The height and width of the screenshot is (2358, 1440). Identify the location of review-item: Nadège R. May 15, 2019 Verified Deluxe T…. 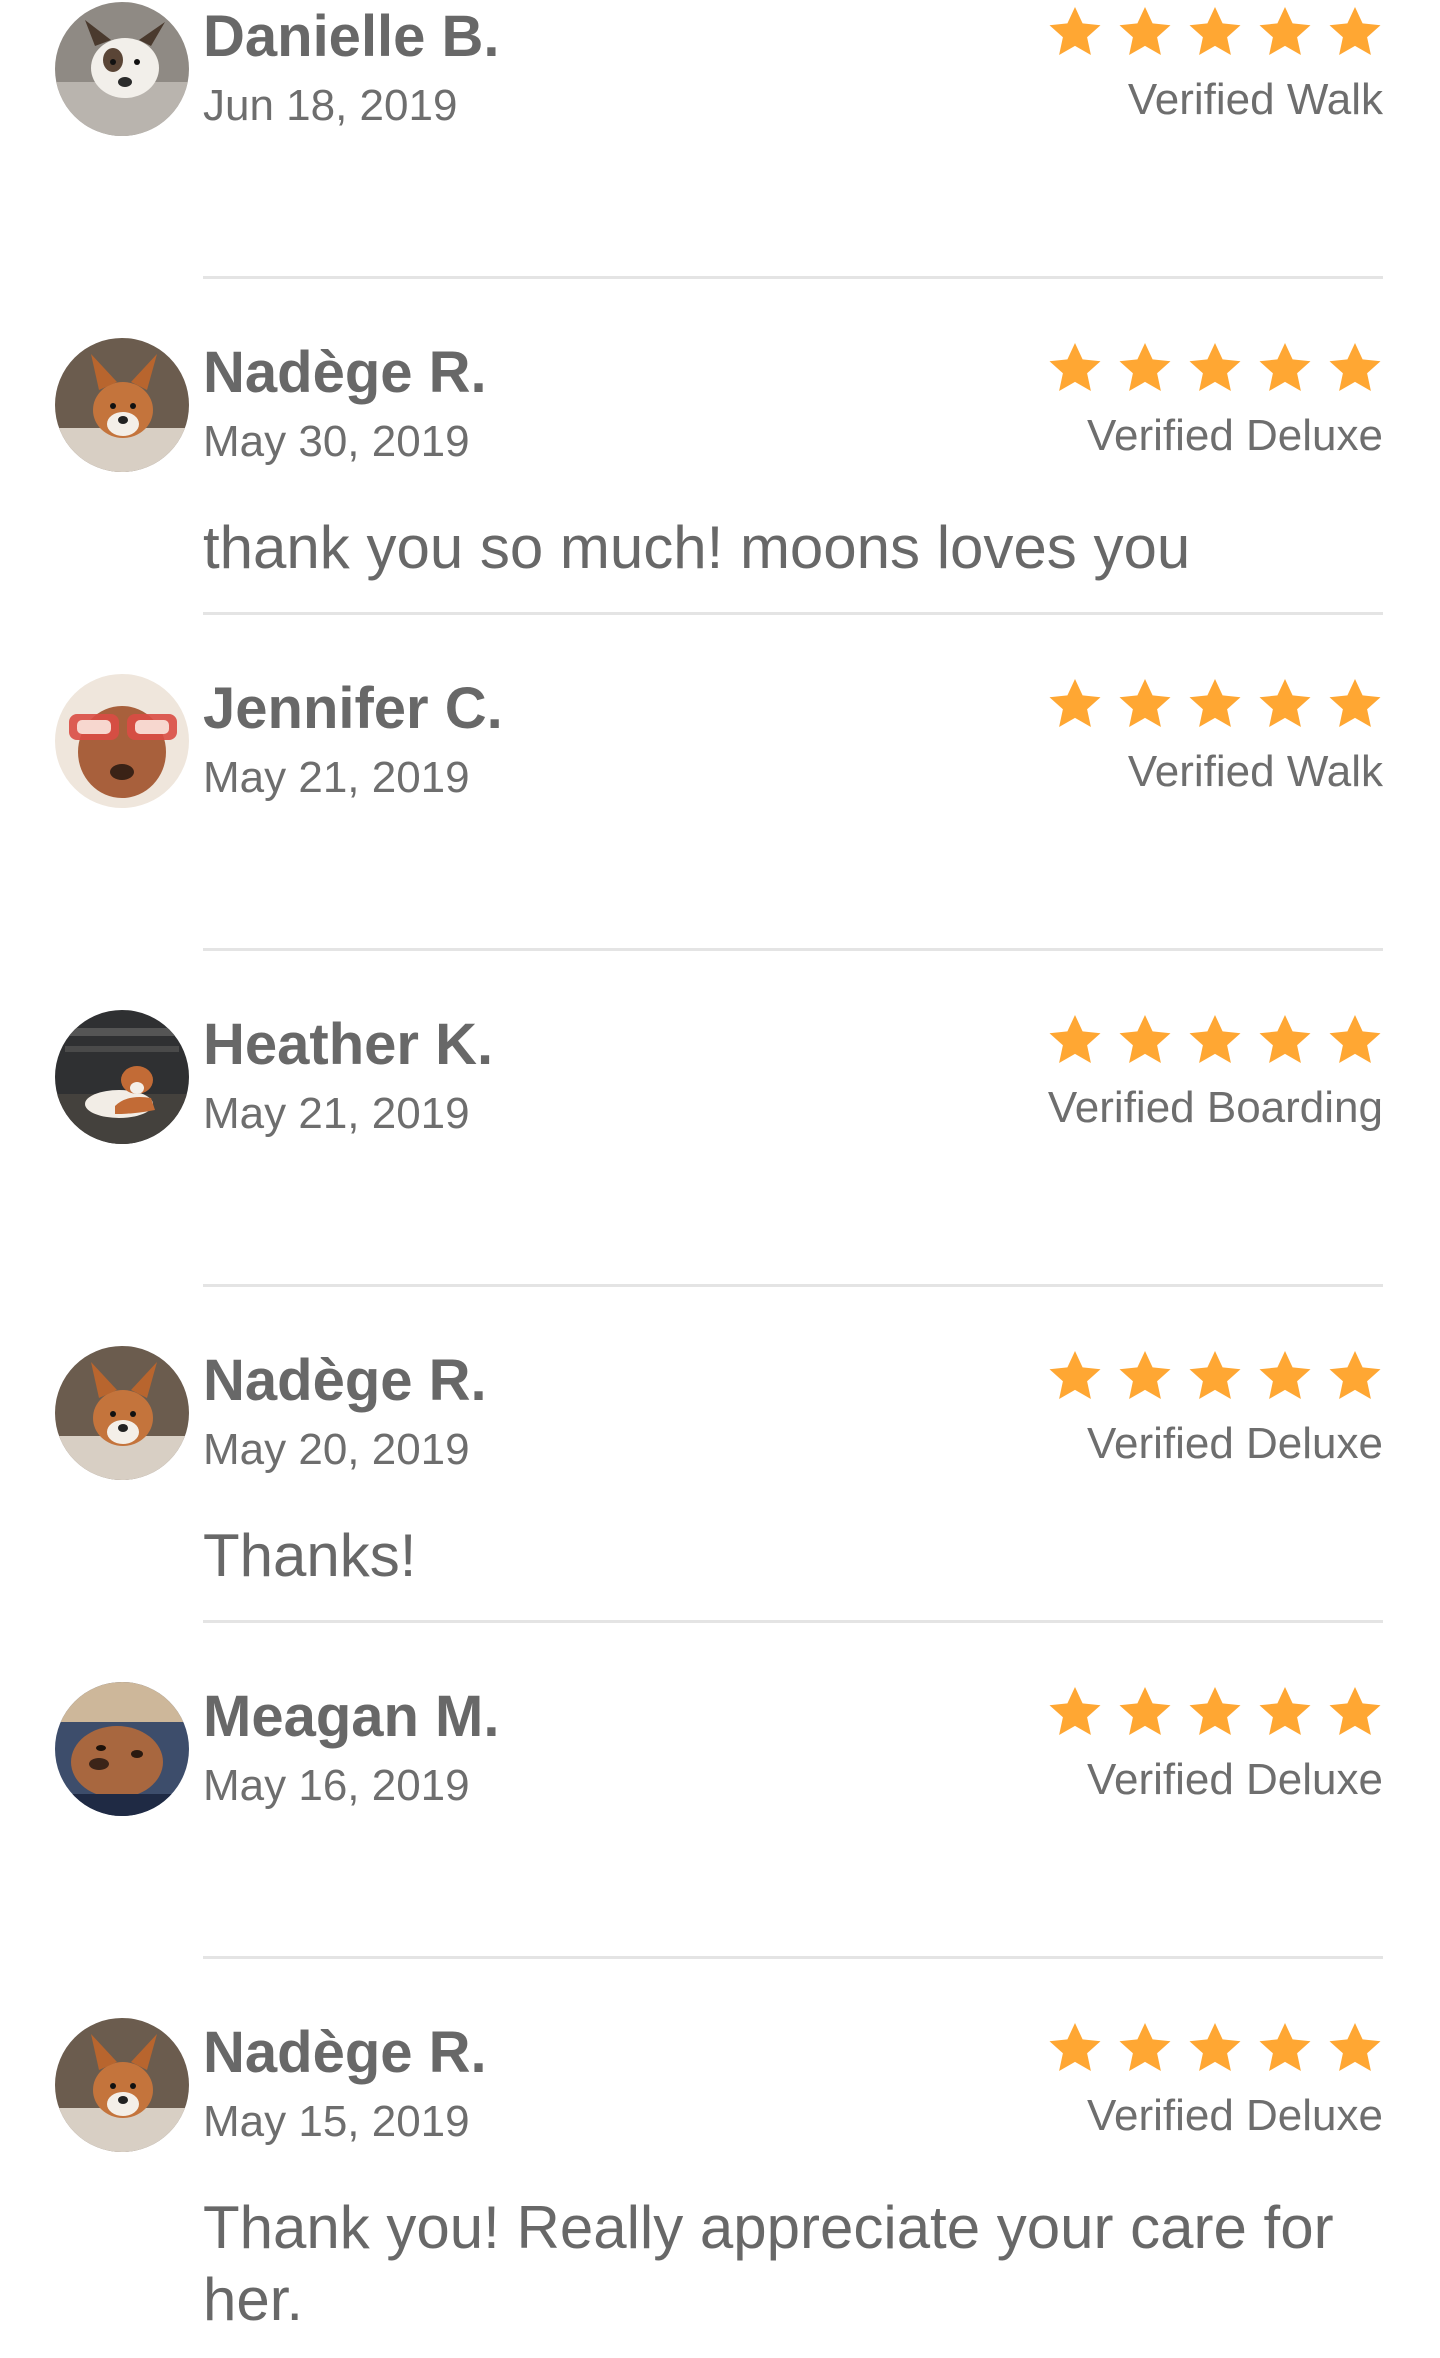
(720, 2184).